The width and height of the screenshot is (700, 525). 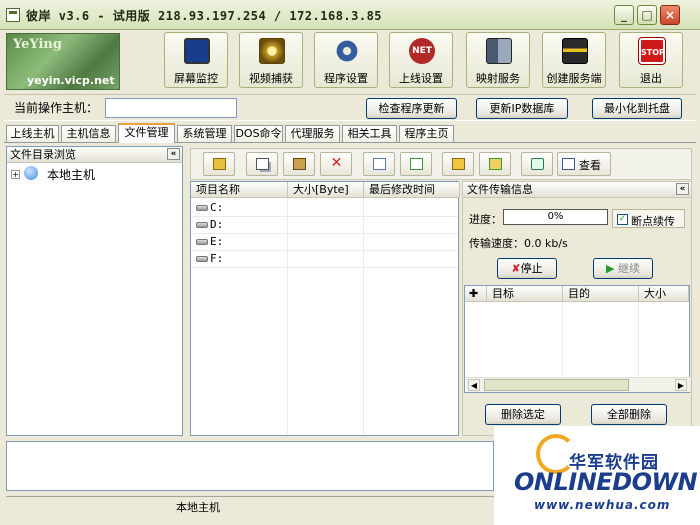 What do you see at coordinates (350, 142) in the screenshot?
I see `tab-divider` at bounding box center [350, 142].